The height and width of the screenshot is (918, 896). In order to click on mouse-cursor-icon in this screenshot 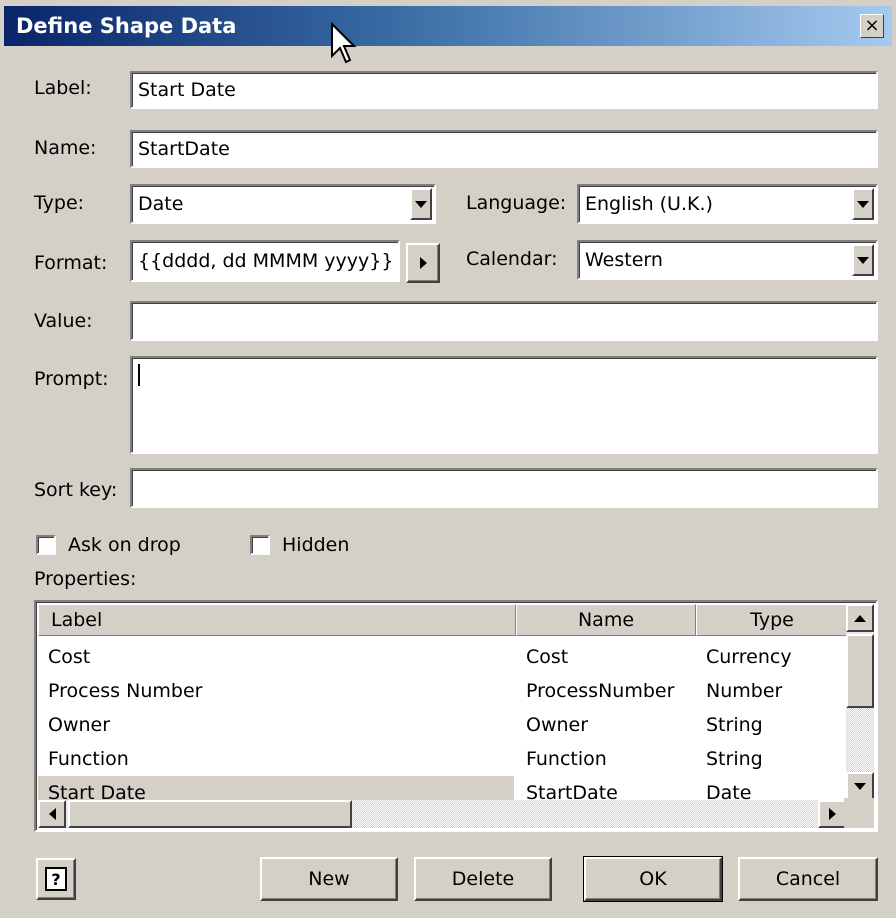, I will do `click(344, 43)`.